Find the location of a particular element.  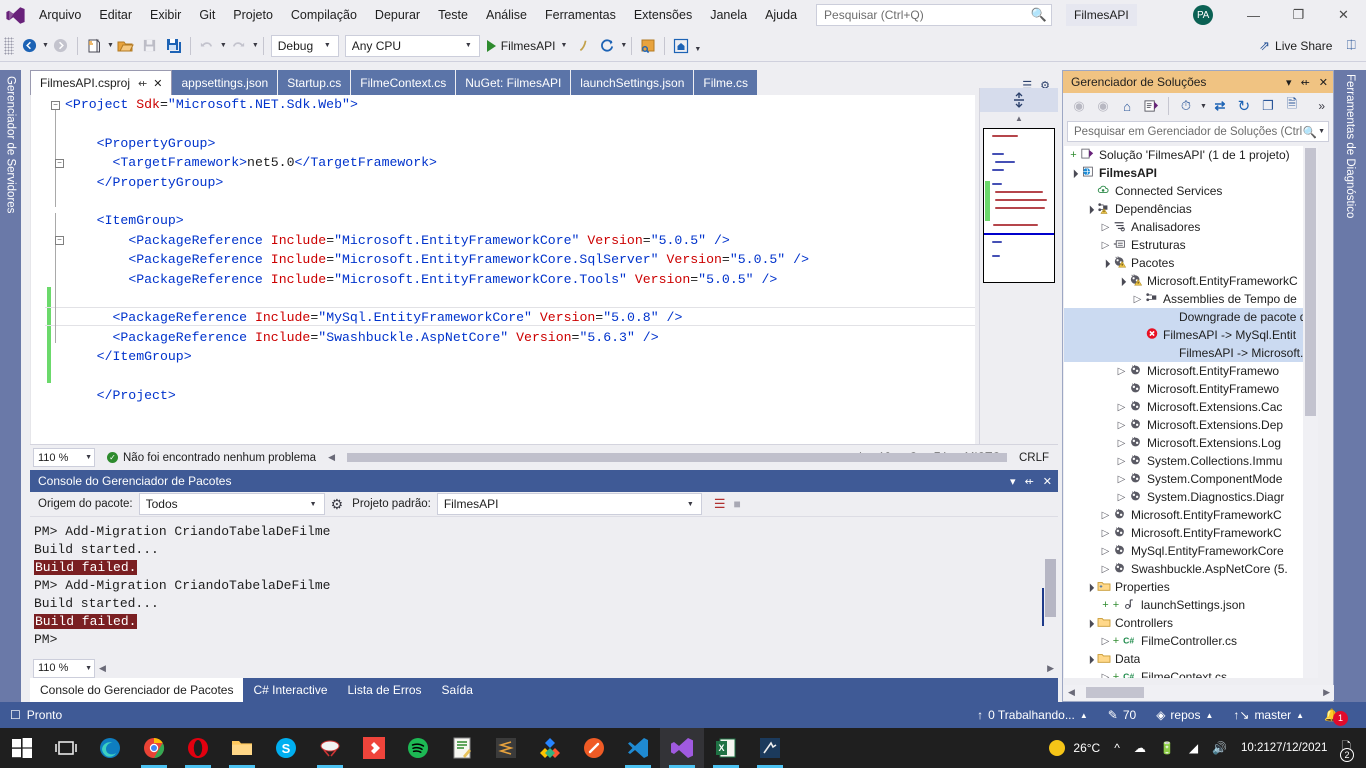

navigate-back-icon is located at coordinates (29, 46).